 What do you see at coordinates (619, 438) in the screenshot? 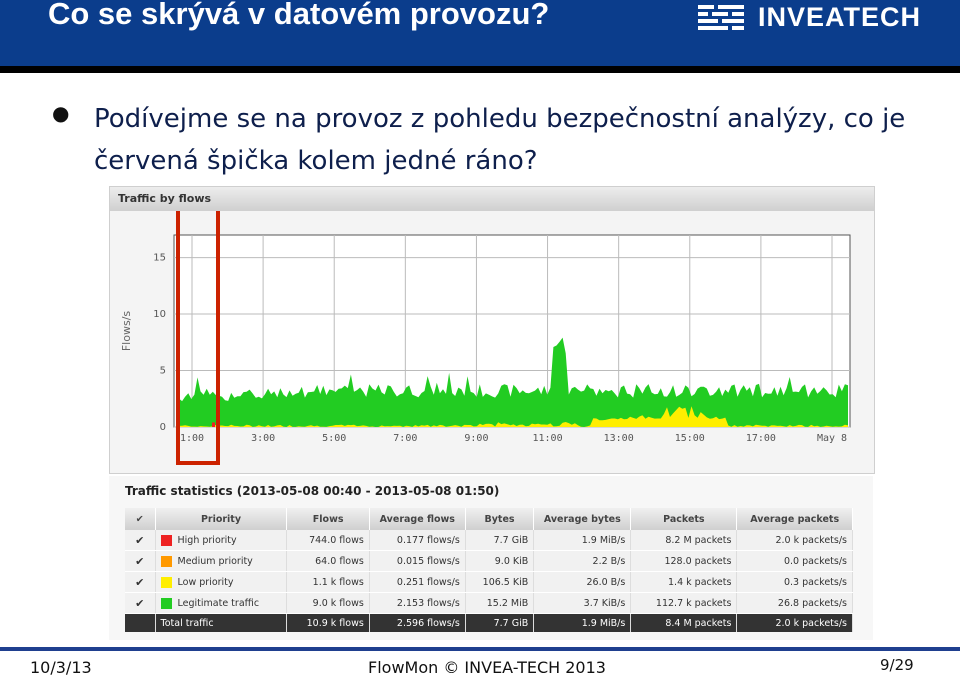
I see `x-tick-label: 13:00` at bounding box center [619, 438].